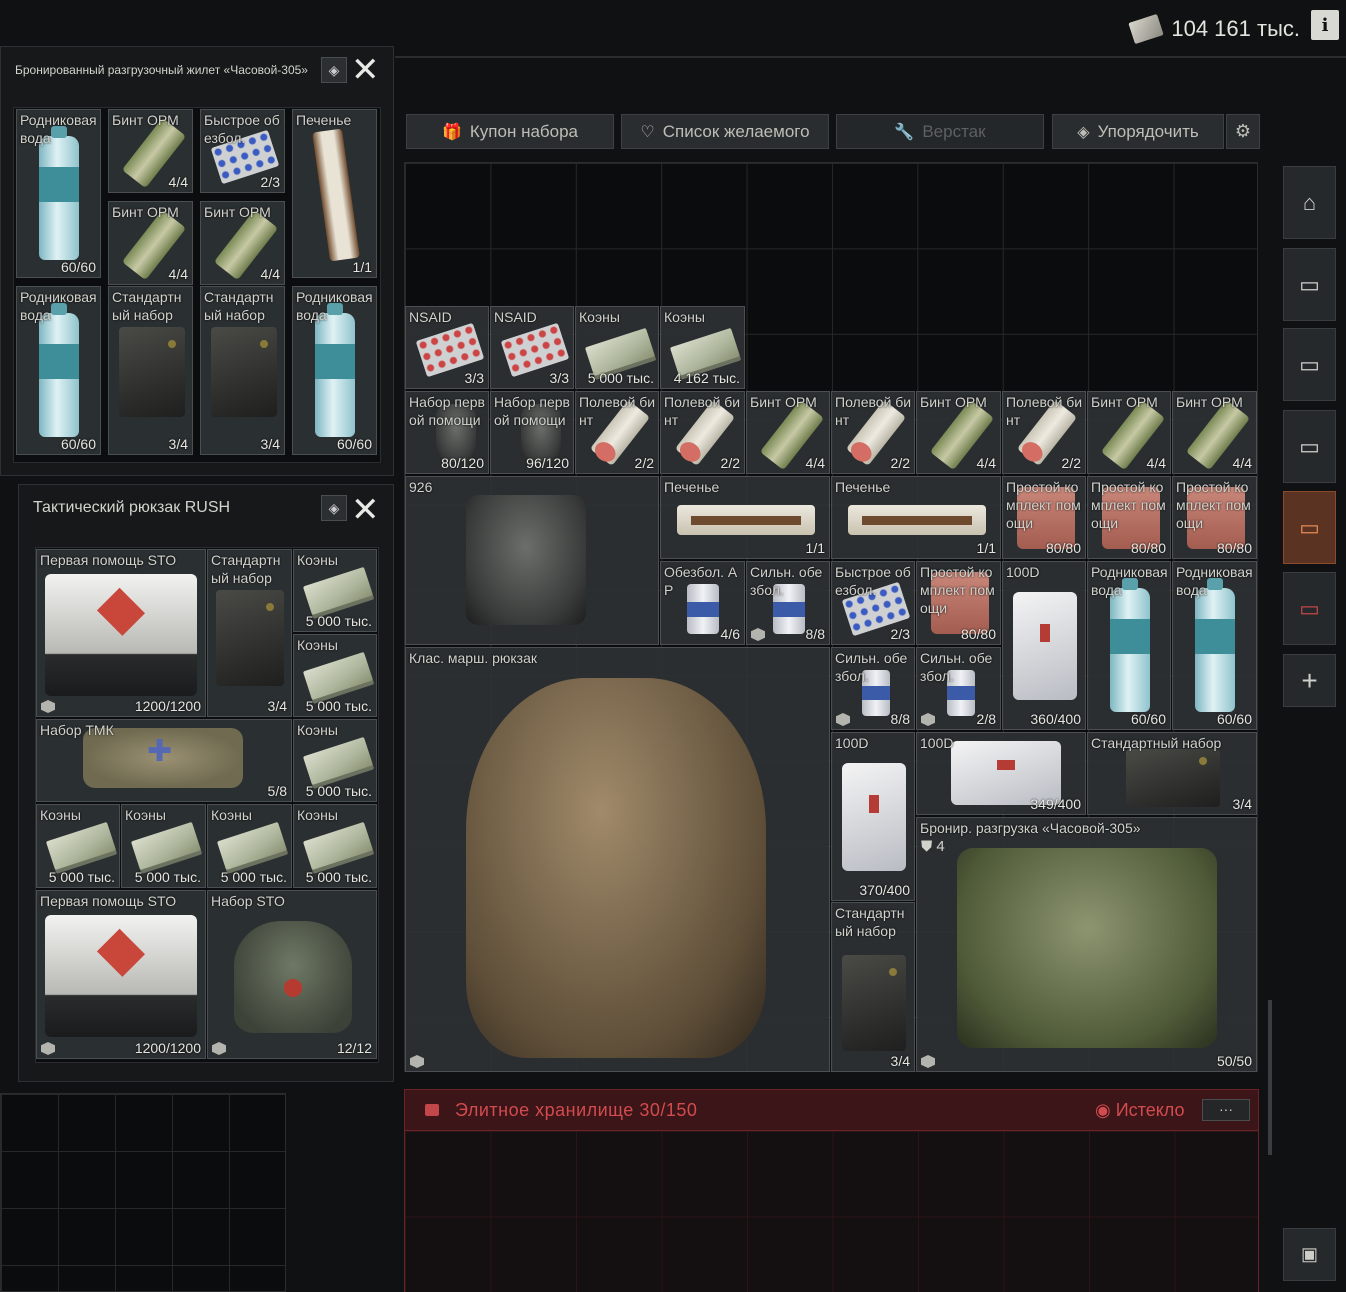 The height and width of the screenshot is (1292, 1346). I want to click on wishlist-button: ♡ Список желаемого, so click(725, 131).